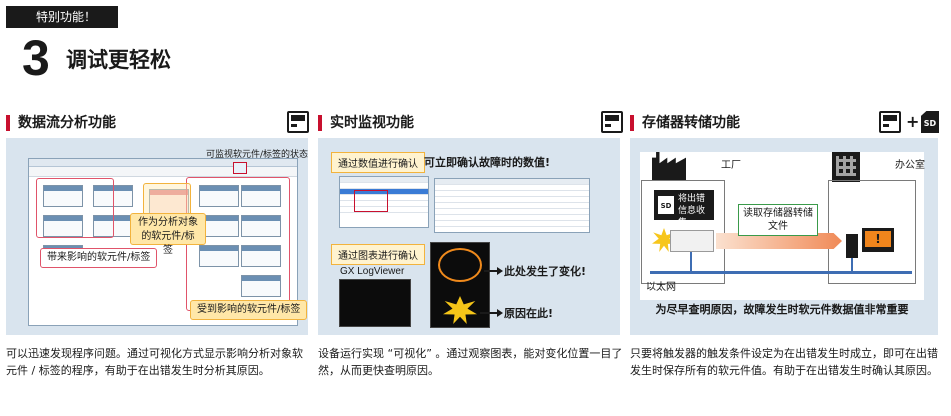 Image resolution: width=951 pixels, height=416 pixels. I want to click on chart-tag: 通过图表进行确认, so click(378, 254).